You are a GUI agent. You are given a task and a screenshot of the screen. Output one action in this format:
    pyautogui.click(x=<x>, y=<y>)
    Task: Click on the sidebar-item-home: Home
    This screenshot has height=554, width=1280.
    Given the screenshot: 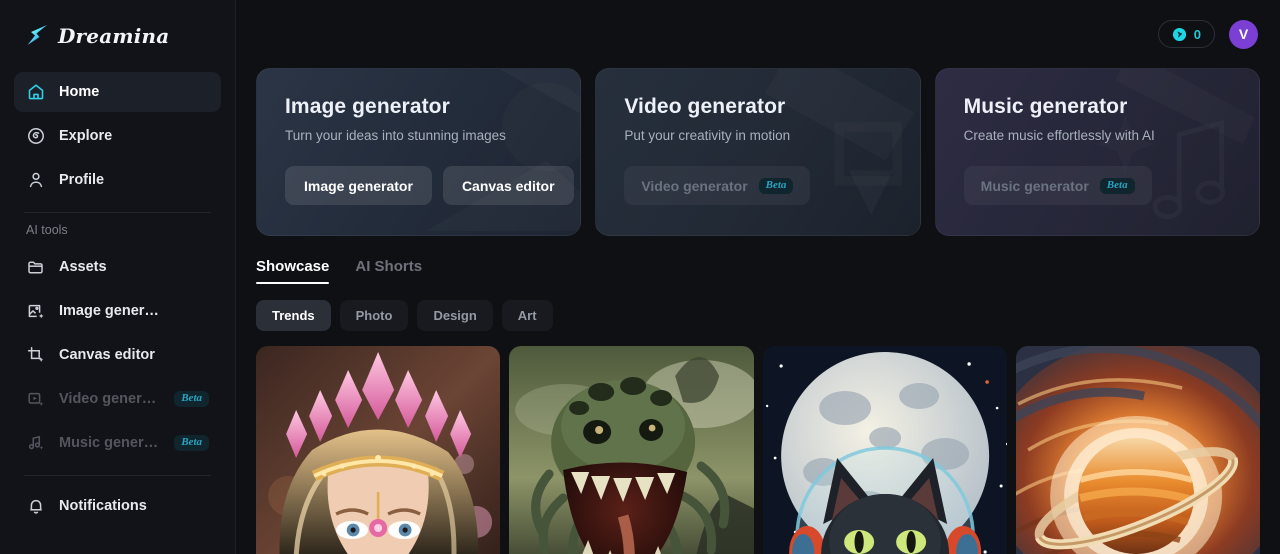 What is the action you would take?
    pyautogui.click(x=117, y=92)
    